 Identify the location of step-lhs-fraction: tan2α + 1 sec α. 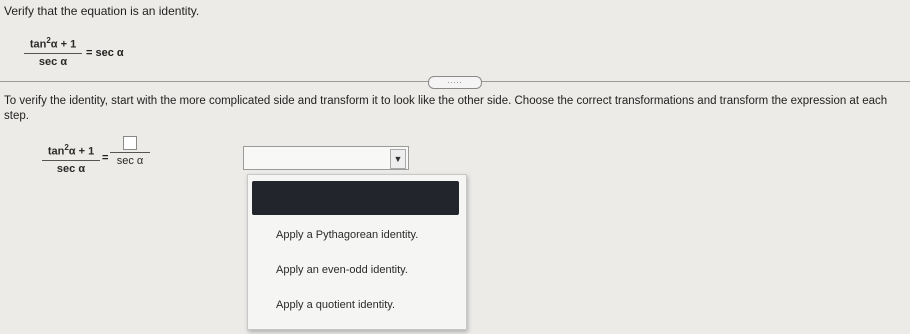
(71, 159).